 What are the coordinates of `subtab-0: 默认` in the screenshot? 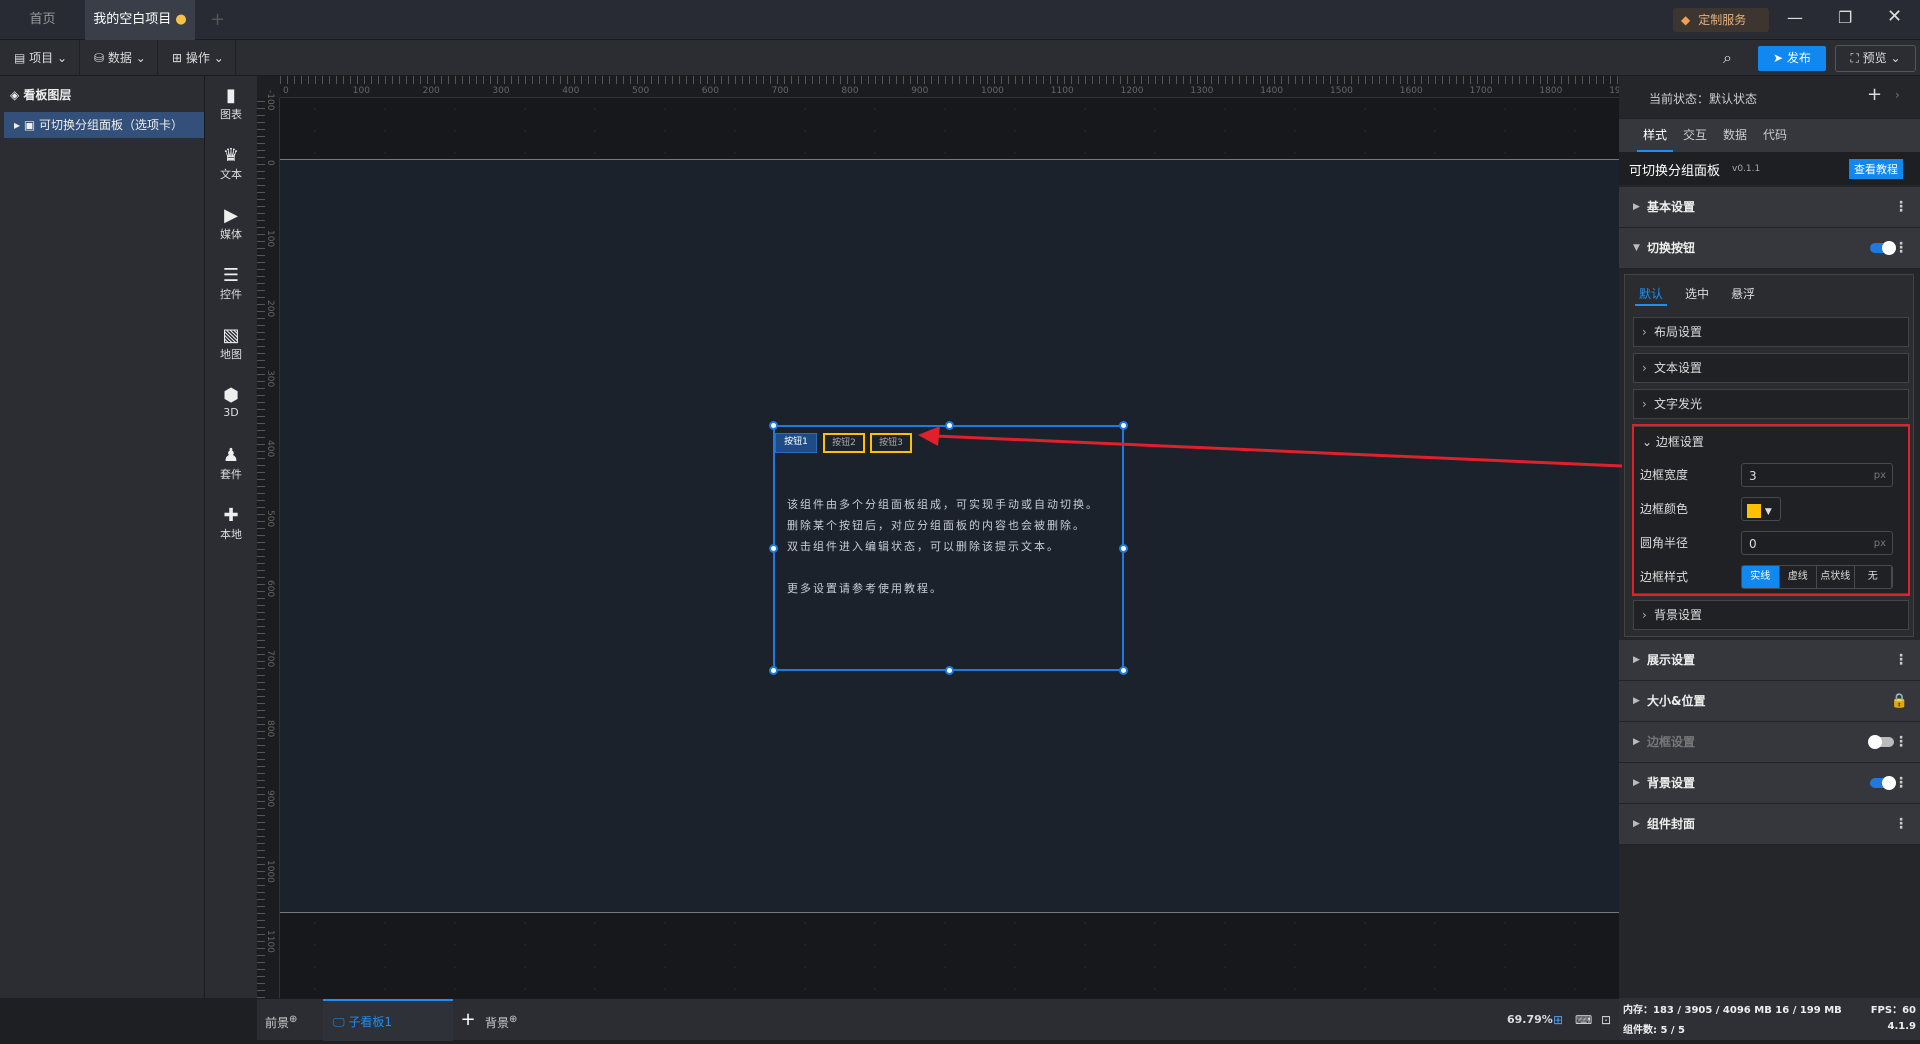 It's located at (1651, 294).